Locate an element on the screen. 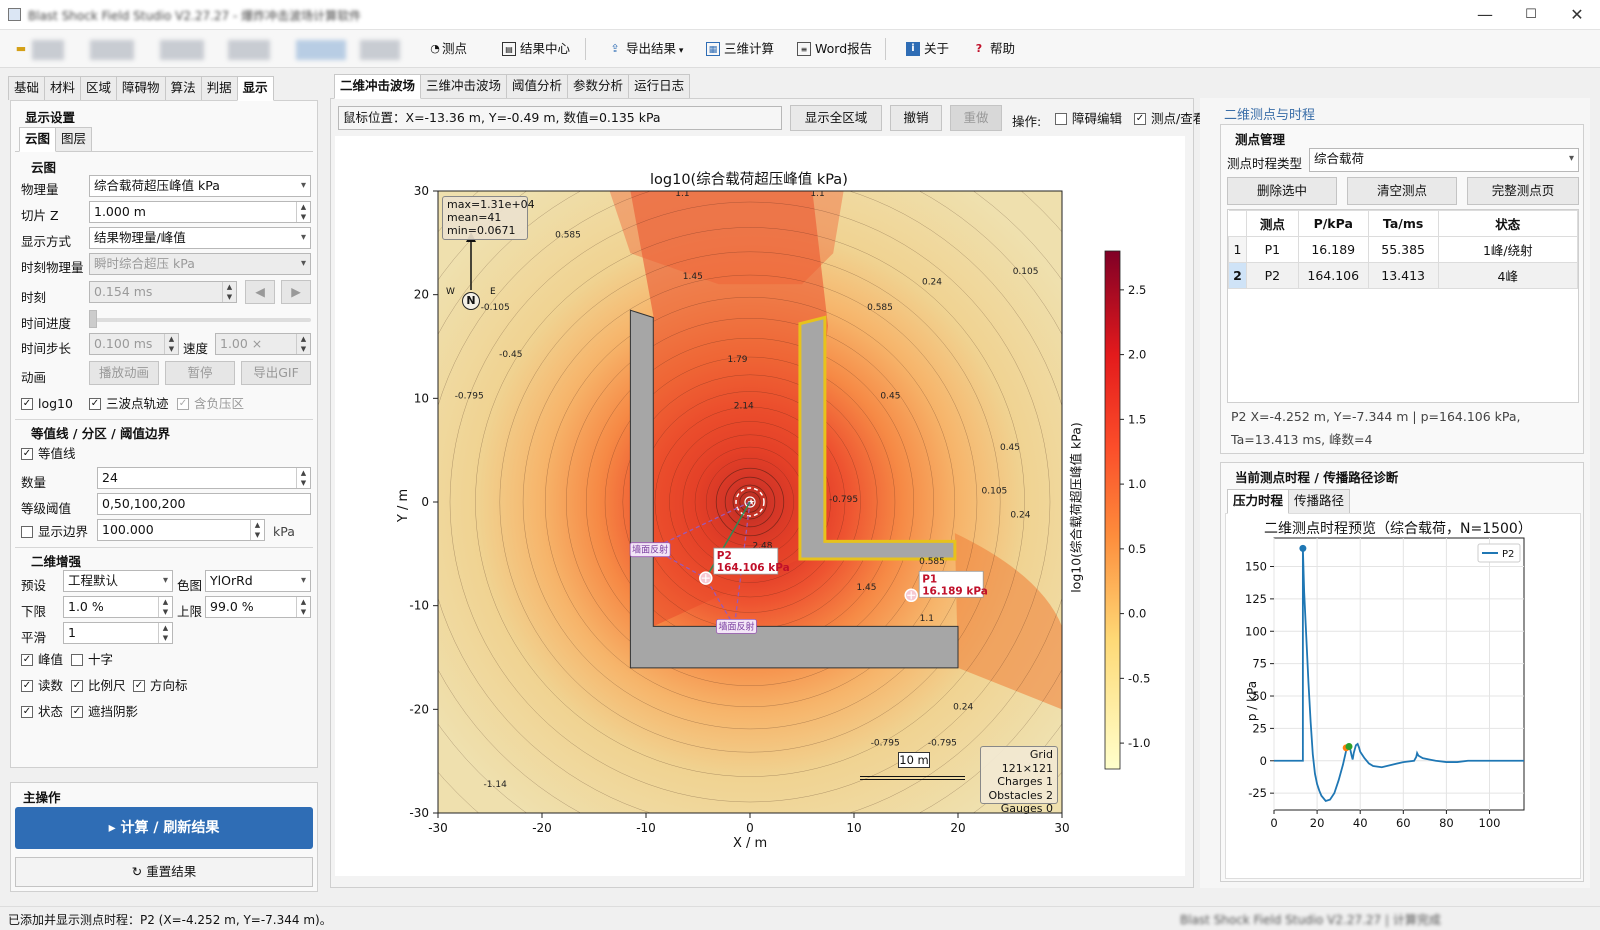 This screenshot has width=1600, height=930. tab-parameter: 参数分析 is located at coordinates (598, 86).